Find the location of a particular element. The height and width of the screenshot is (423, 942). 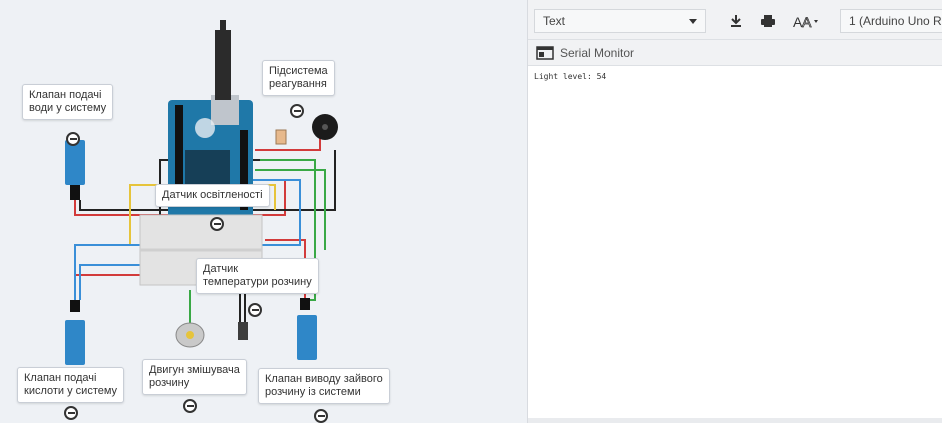

font-size-icon: A A is located at coordinates (805, 21).